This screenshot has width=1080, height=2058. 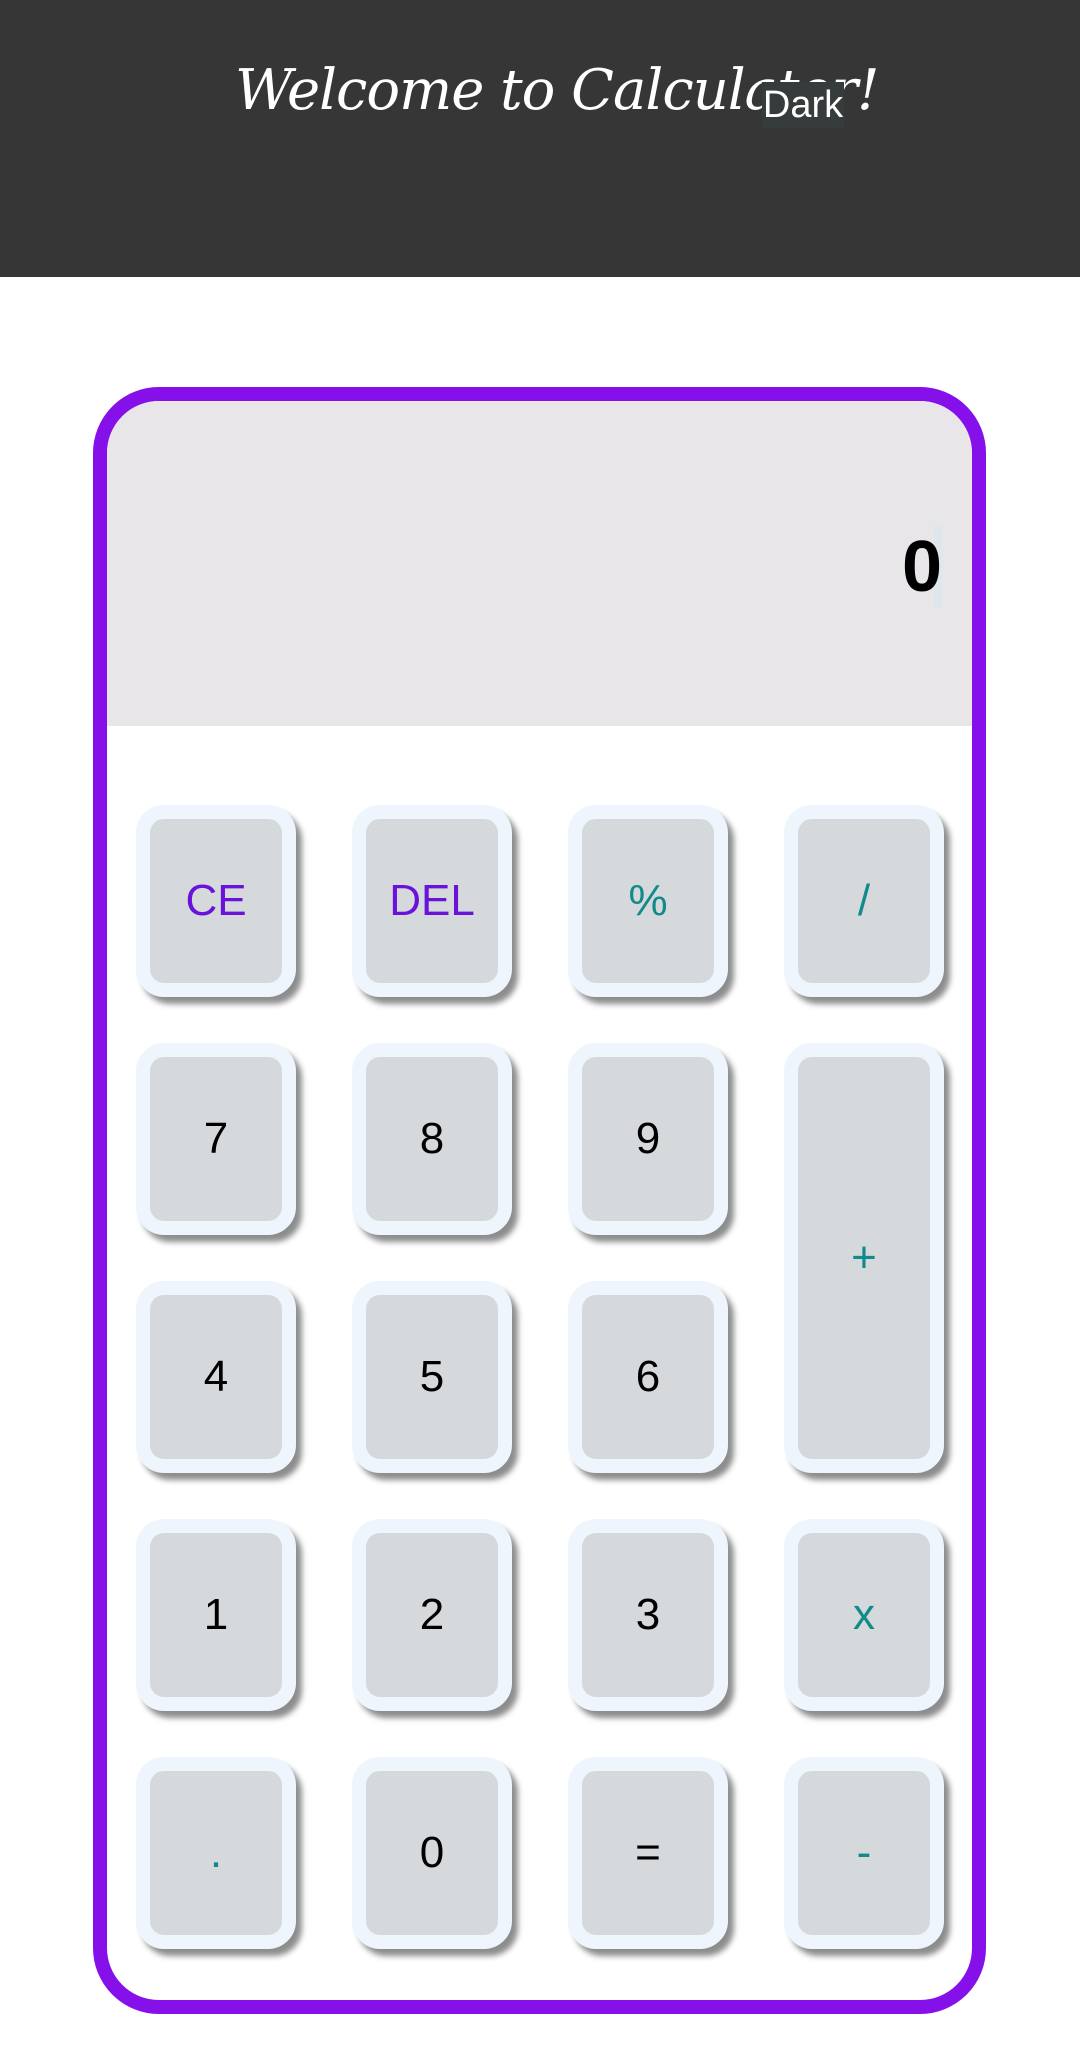 I want to click on equals-button: =, so click(x=648, y=1853).